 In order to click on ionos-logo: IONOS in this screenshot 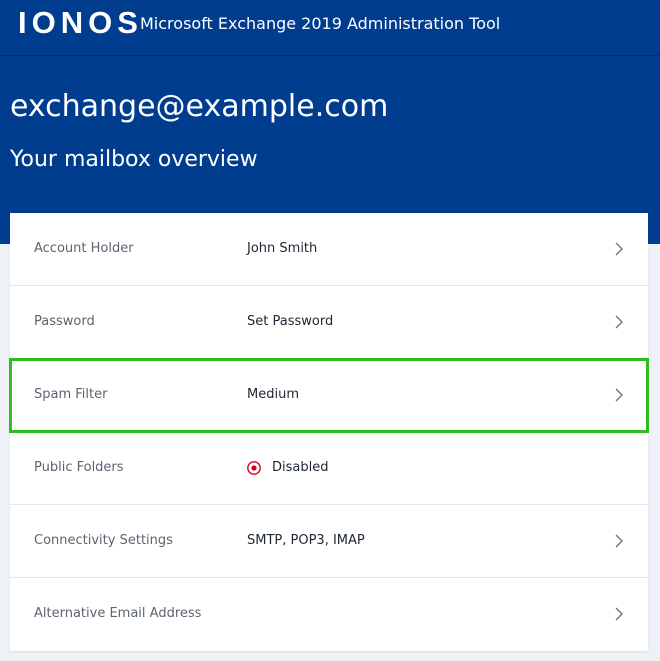, I will do `click(80, 23)`.